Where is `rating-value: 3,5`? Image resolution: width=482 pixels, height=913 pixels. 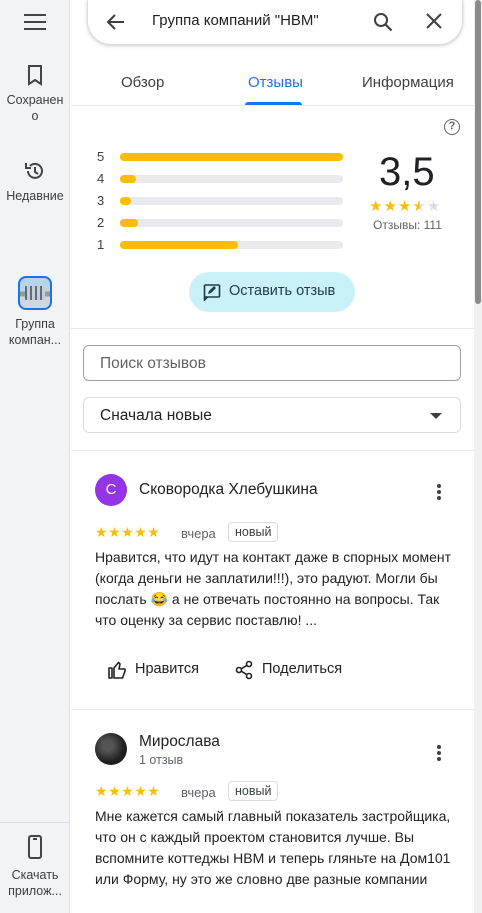 rating-value: 3,5 is located at coordinates (407, 172).